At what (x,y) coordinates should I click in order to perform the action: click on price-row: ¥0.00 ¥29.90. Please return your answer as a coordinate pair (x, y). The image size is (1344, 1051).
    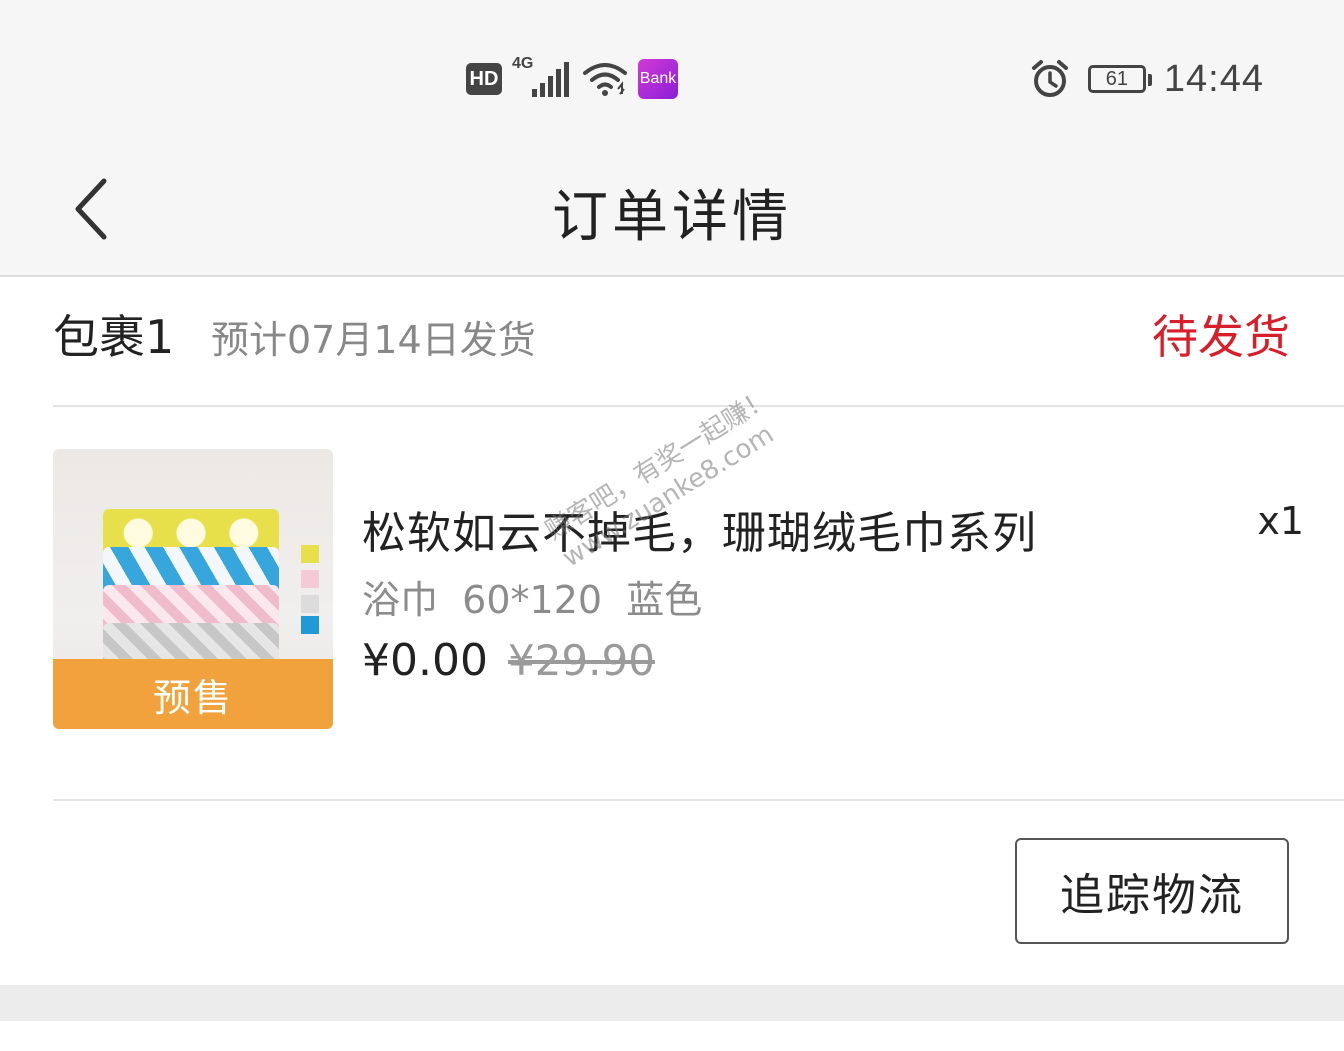
    Looking at the image, I should click on (508, 660).